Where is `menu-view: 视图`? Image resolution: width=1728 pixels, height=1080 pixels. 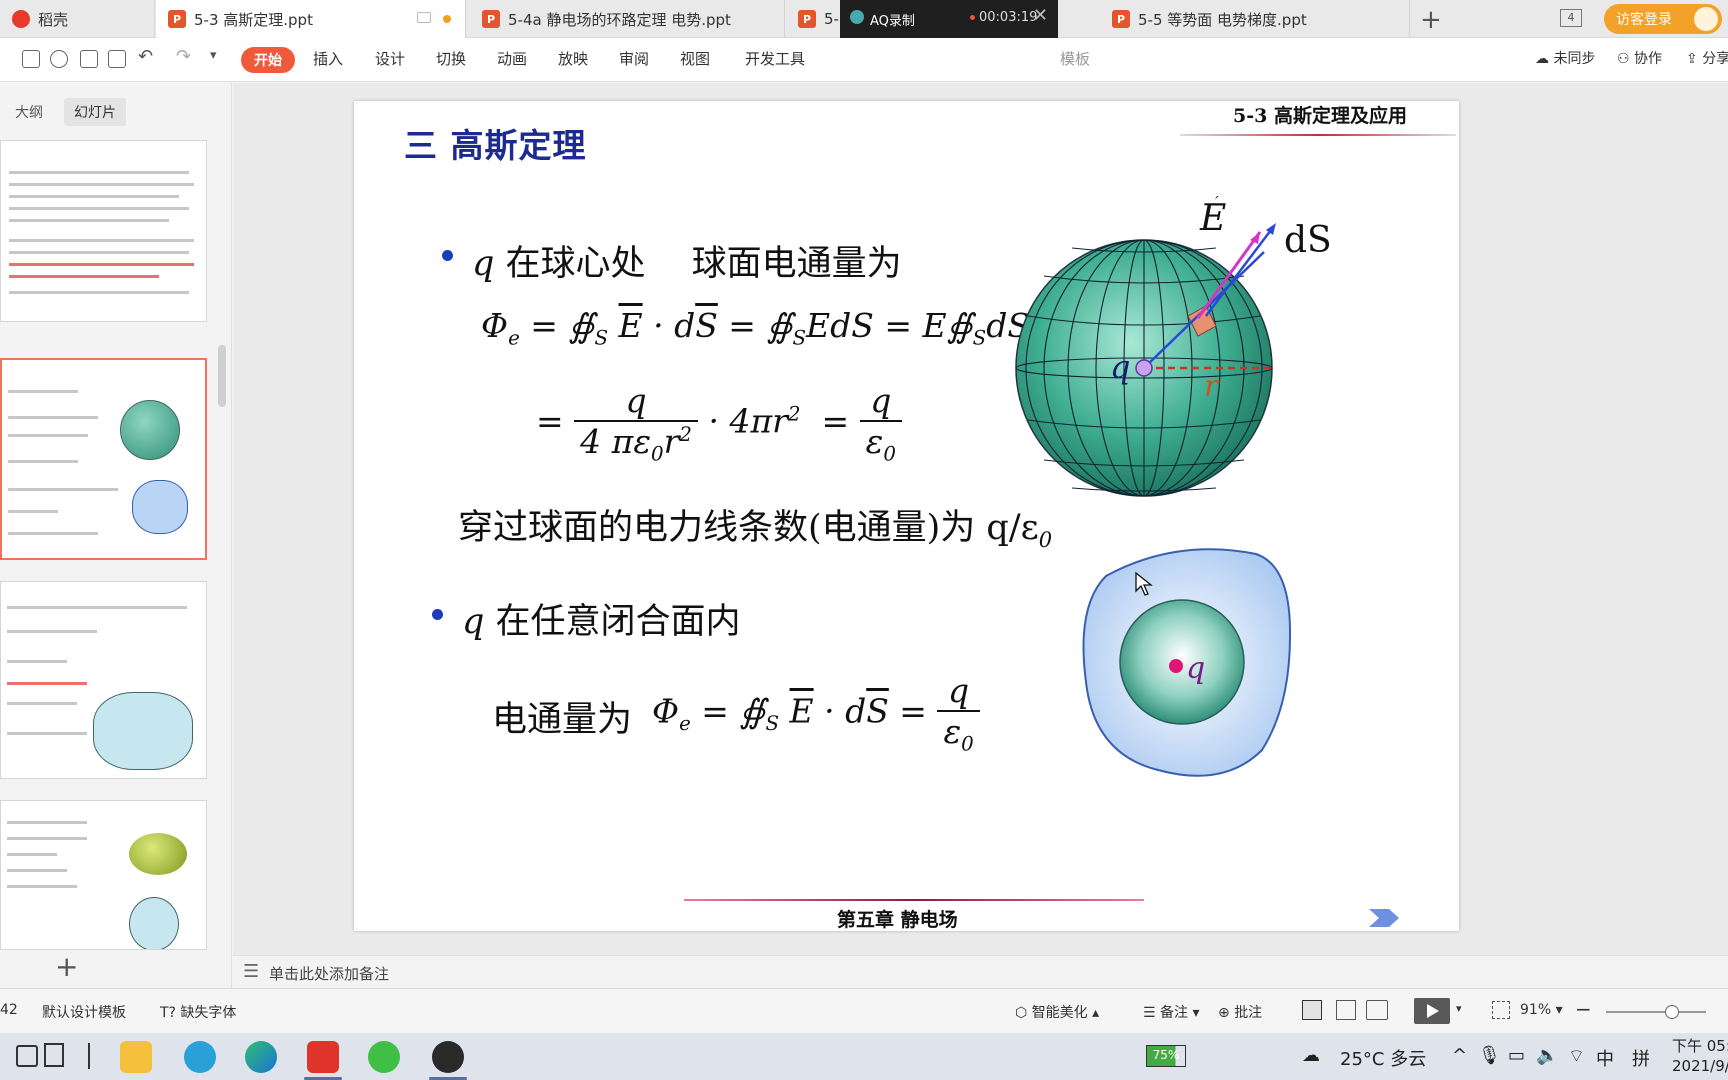
menu-view: 视图 is located at coordinates (695, 58).